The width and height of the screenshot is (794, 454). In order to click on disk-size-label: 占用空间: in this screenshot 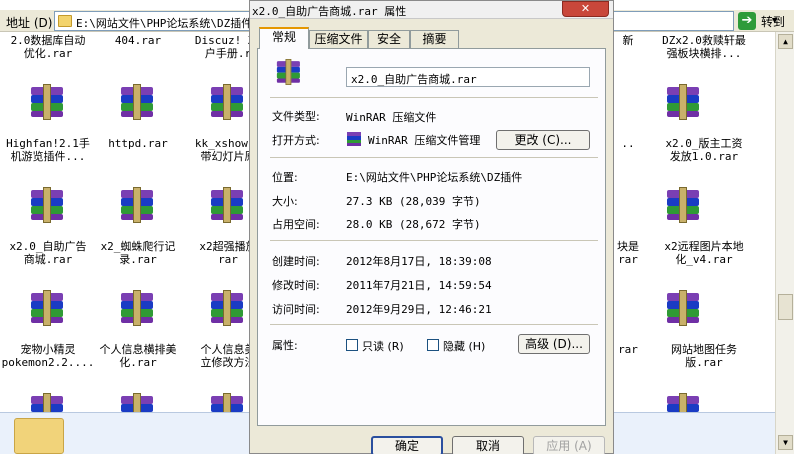, I will do `click(296, 224)`.